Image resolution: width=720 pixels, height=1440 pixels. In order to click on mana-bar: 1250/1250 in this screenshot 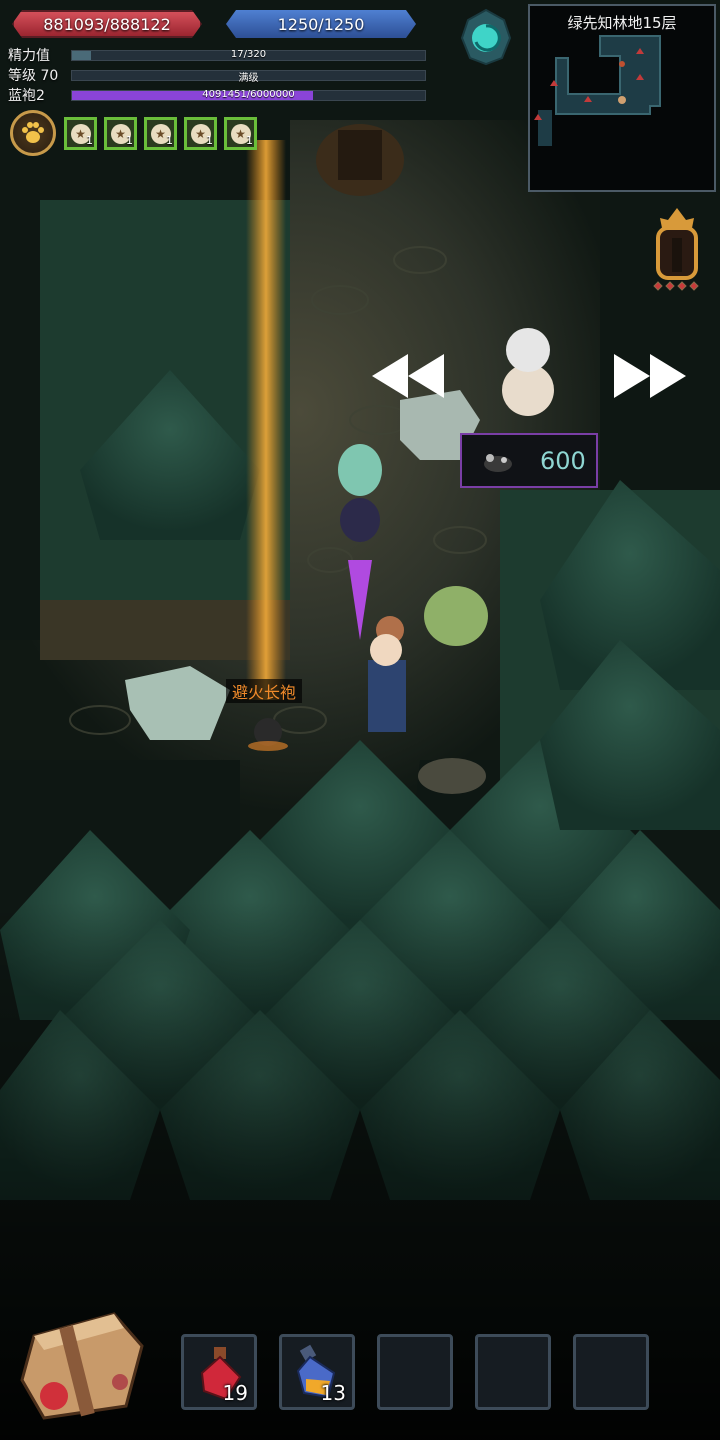, I will do `click(321, 24)`.